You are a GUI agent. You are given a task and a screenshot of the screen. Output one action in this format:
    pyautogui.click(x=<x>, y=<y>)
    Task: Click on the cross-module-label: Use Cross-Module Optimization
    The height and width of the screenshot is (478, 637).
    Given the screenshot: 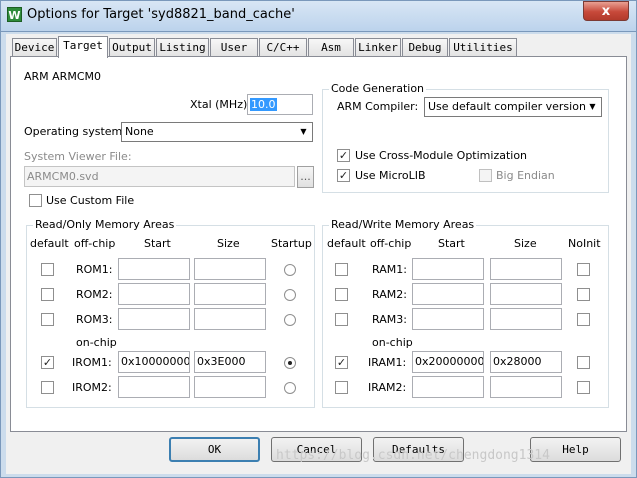 What is the action you would take?
    pyautogui.click(x=441, y=155)
    